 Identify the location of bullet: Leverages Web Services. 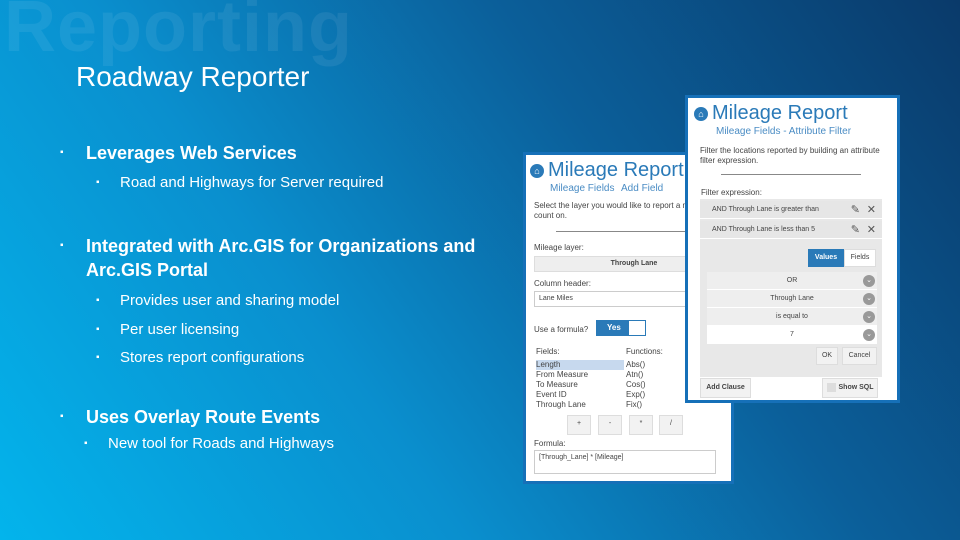
(178, 153).